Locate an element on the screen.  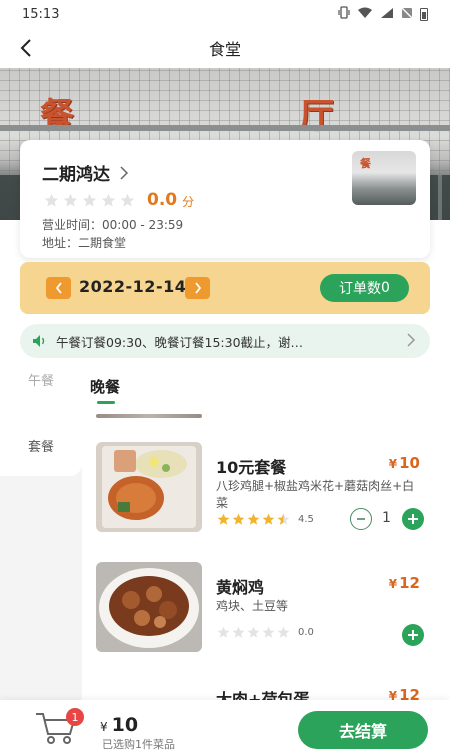
category-nav: 午餐 套餐 is located at coordinates (41, 540).